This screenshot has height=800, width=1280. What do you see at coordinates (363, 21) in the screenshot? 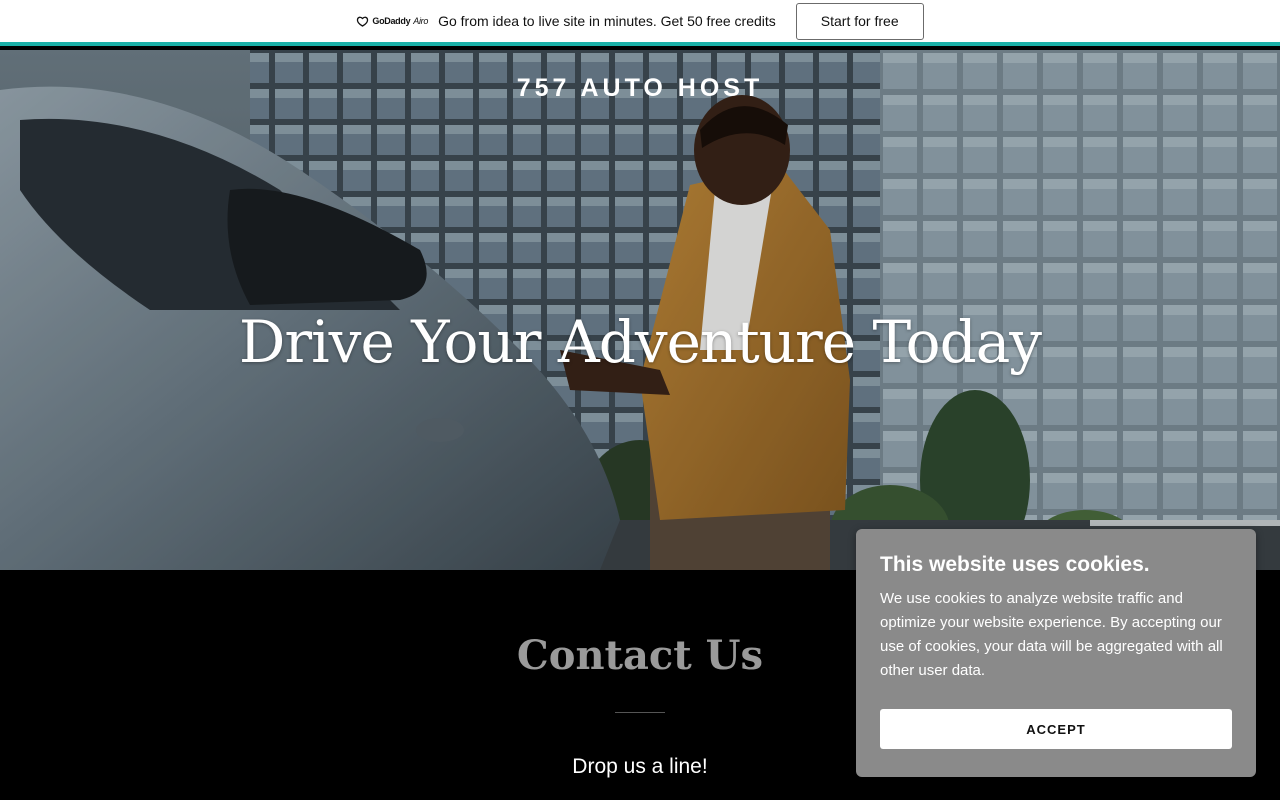
I see `godaddy-logo-icon` at bounding box center [363, 21].